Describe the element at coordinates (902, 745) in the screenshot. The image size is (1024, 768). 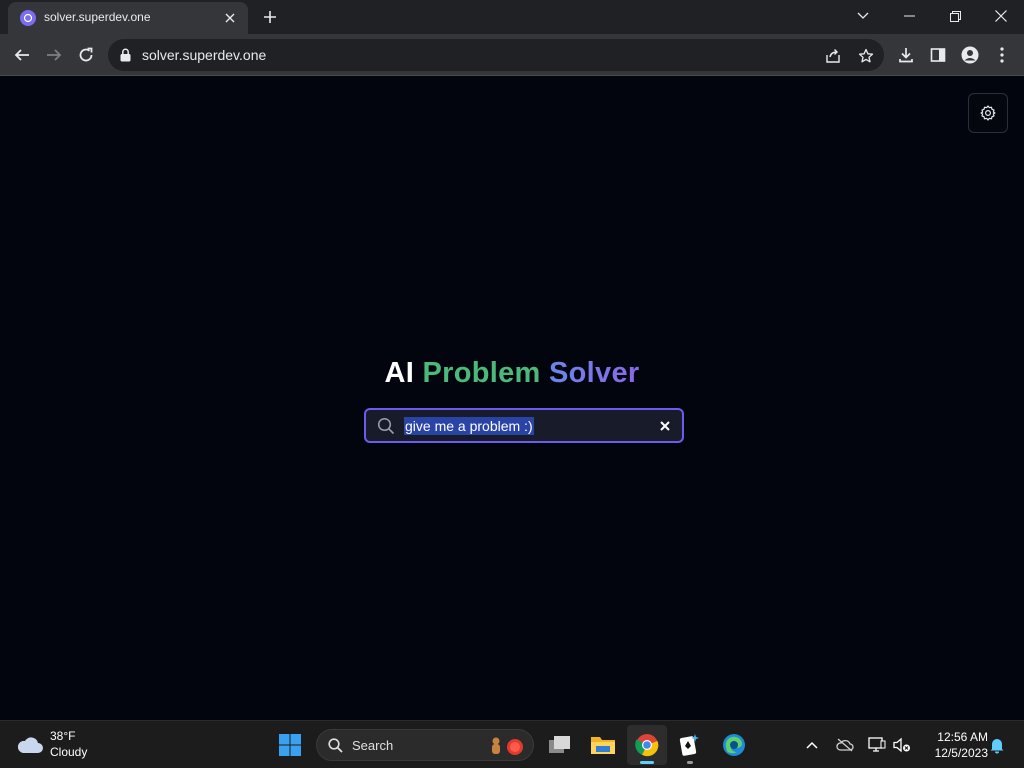
I see `volume-muted-icon` at that location.